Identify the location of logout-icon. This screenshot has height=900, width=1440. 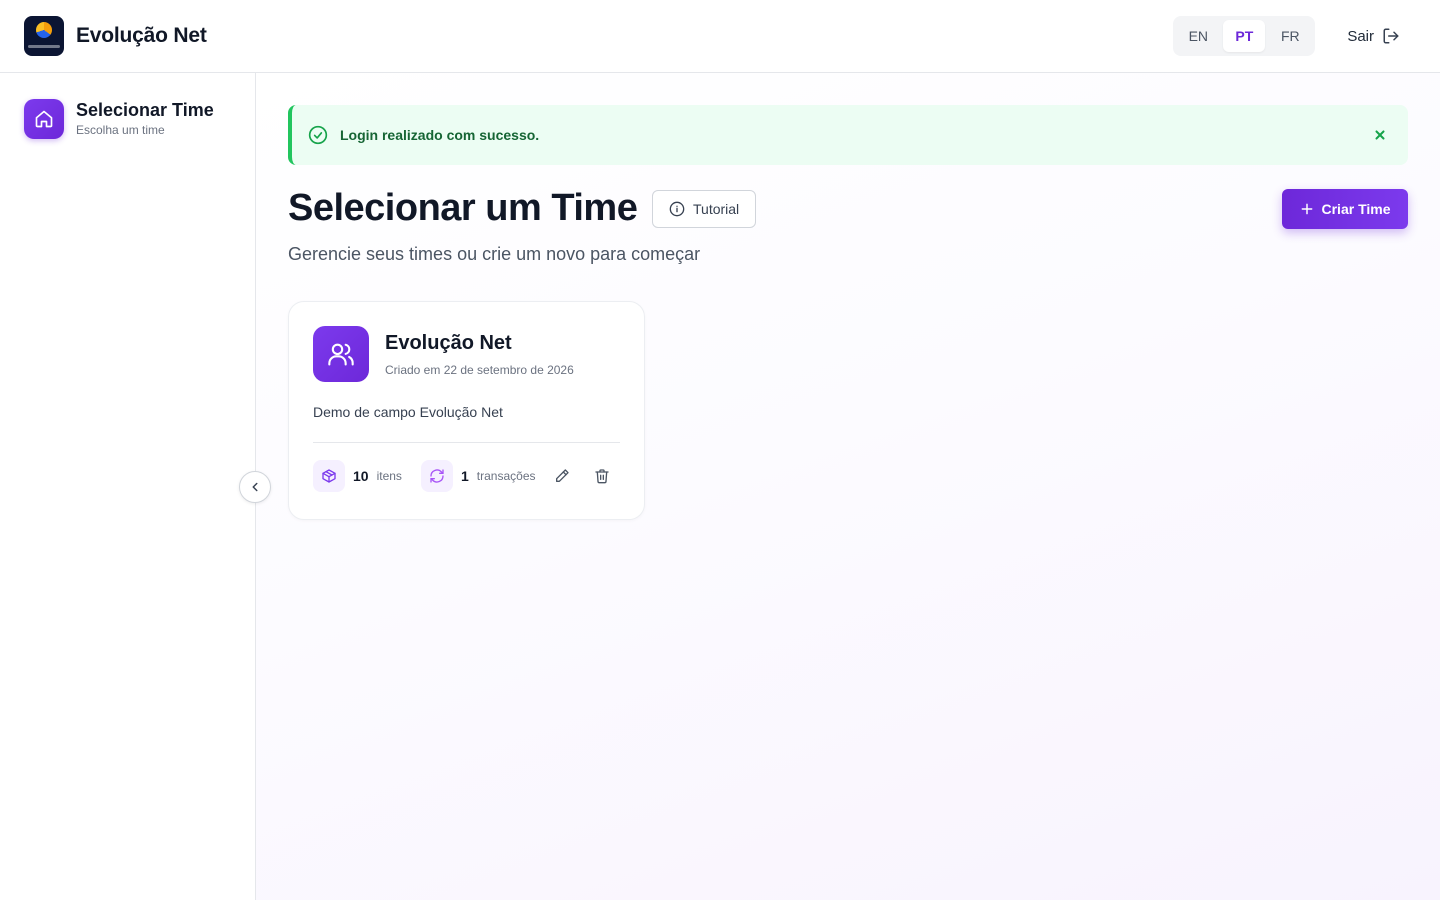
(1391, 36).